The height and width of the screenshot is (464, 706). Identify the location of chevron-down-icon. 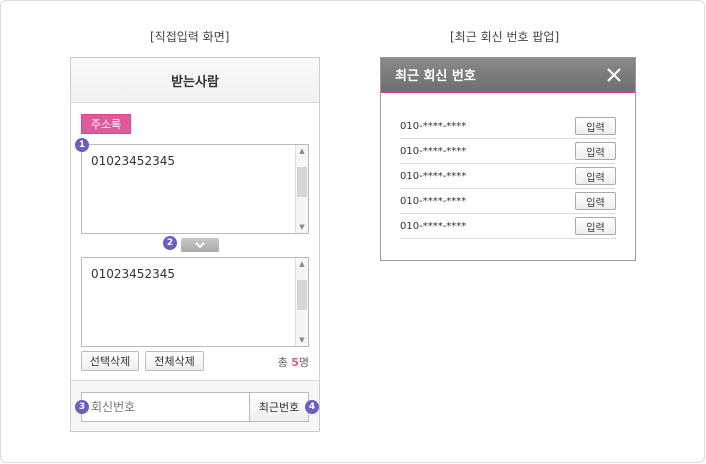
(200, 244).